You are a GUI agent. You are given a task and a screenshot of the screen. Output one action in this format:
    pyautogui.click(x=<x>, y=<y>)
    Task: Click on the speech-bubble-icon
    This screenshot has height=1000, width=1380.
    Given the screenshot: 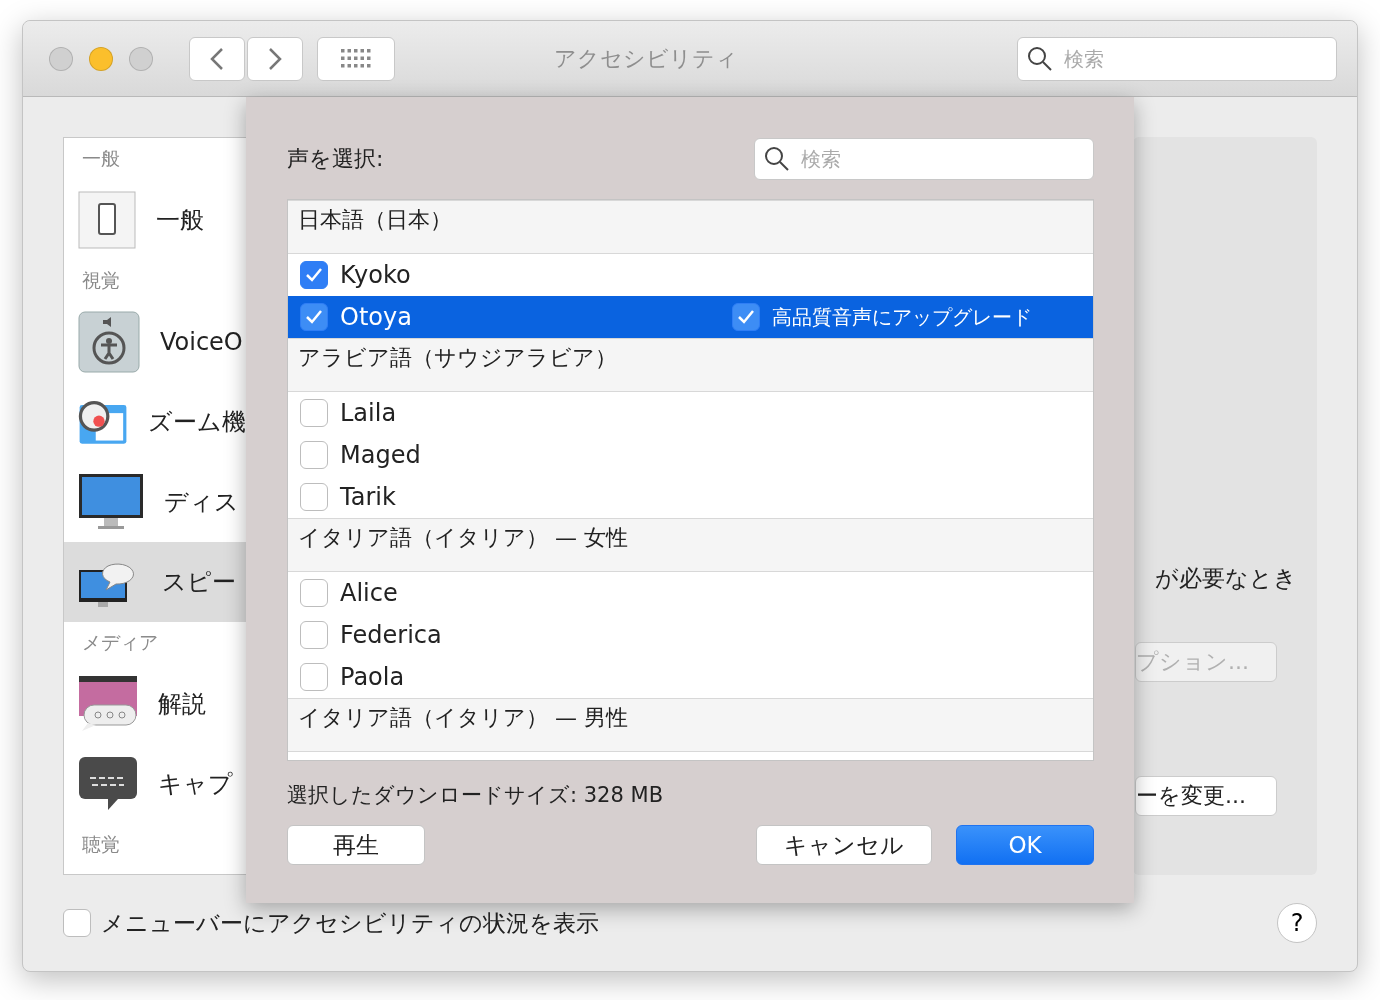 What is the action you would take?
    pyautogui.click(x=108, y=704)
    